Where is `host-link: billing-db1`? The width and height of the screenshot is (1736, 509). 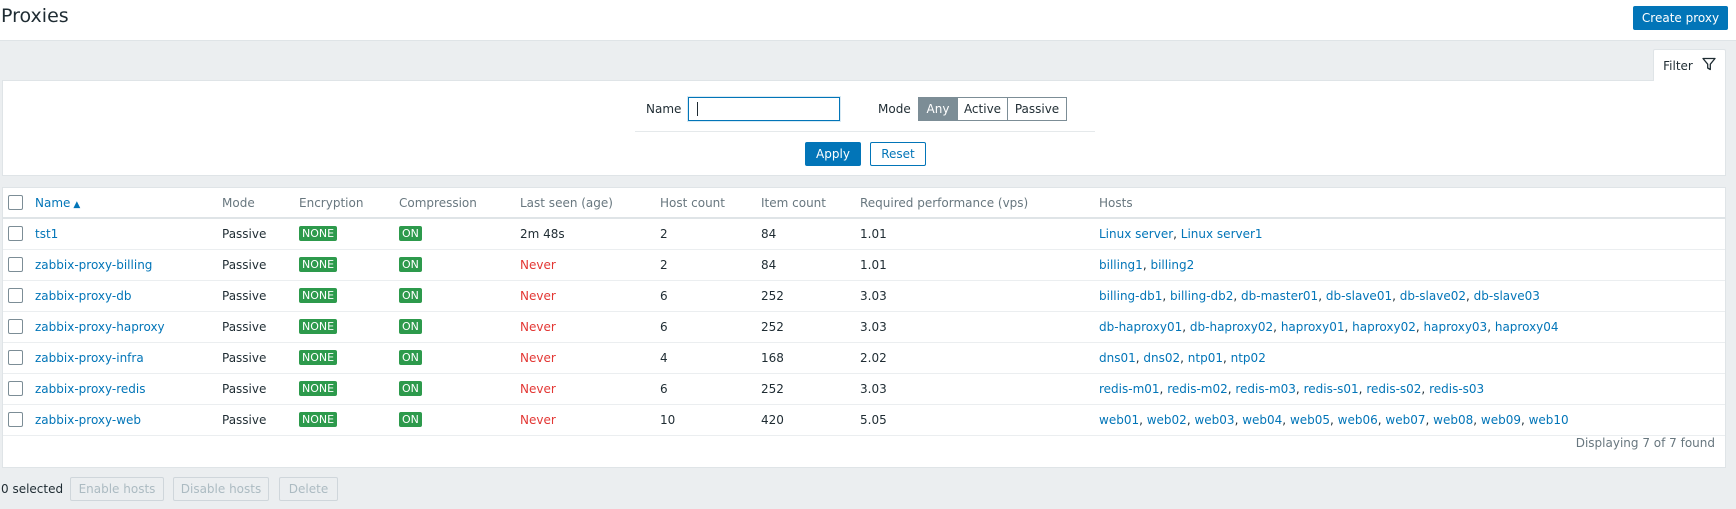 host-link: billing-db1 is located at coordinates (1130, 296).